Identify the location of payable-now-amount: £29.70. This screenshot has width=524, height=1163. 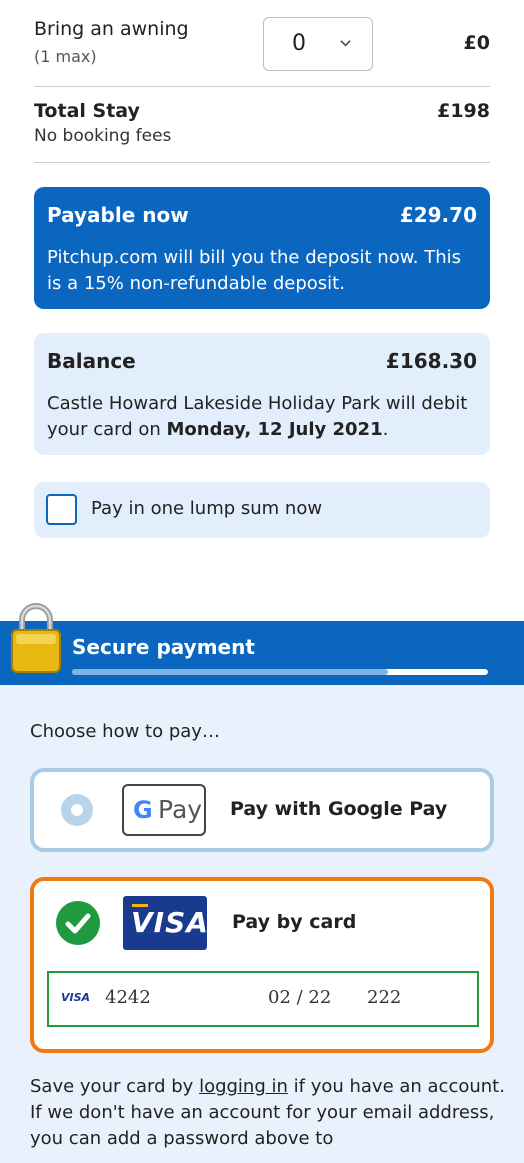
(438, 215).